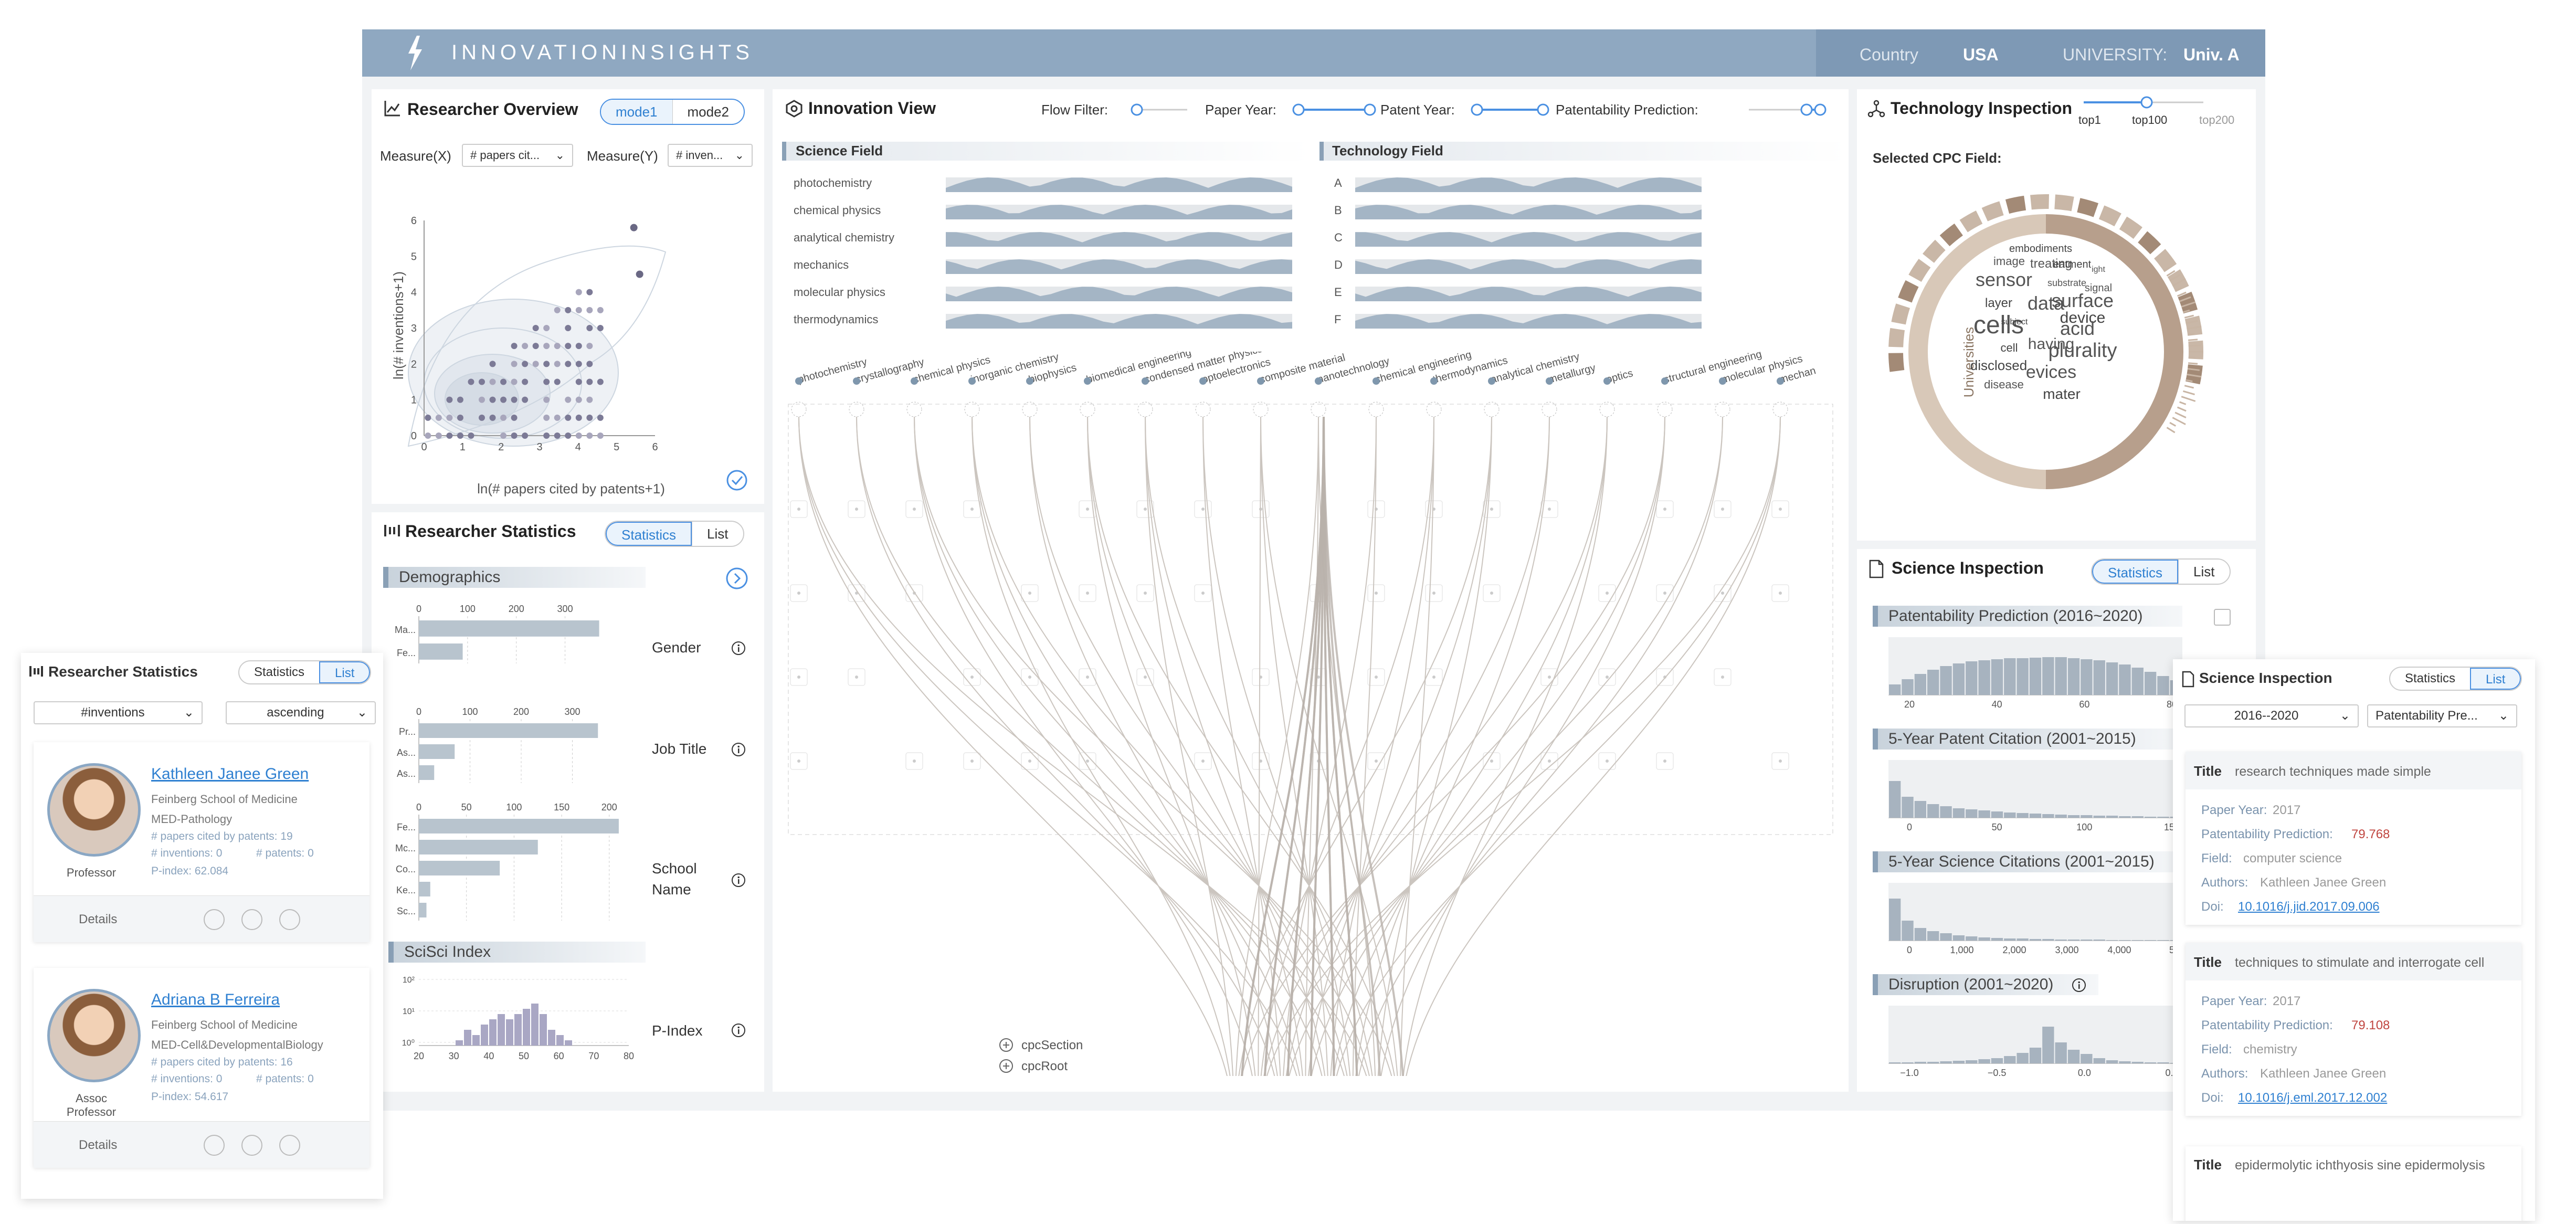 The image size is (2576, 1224). Describe the element at coordinates (1981, 55) in the screenshot. I see `country-select: USA` at that location.